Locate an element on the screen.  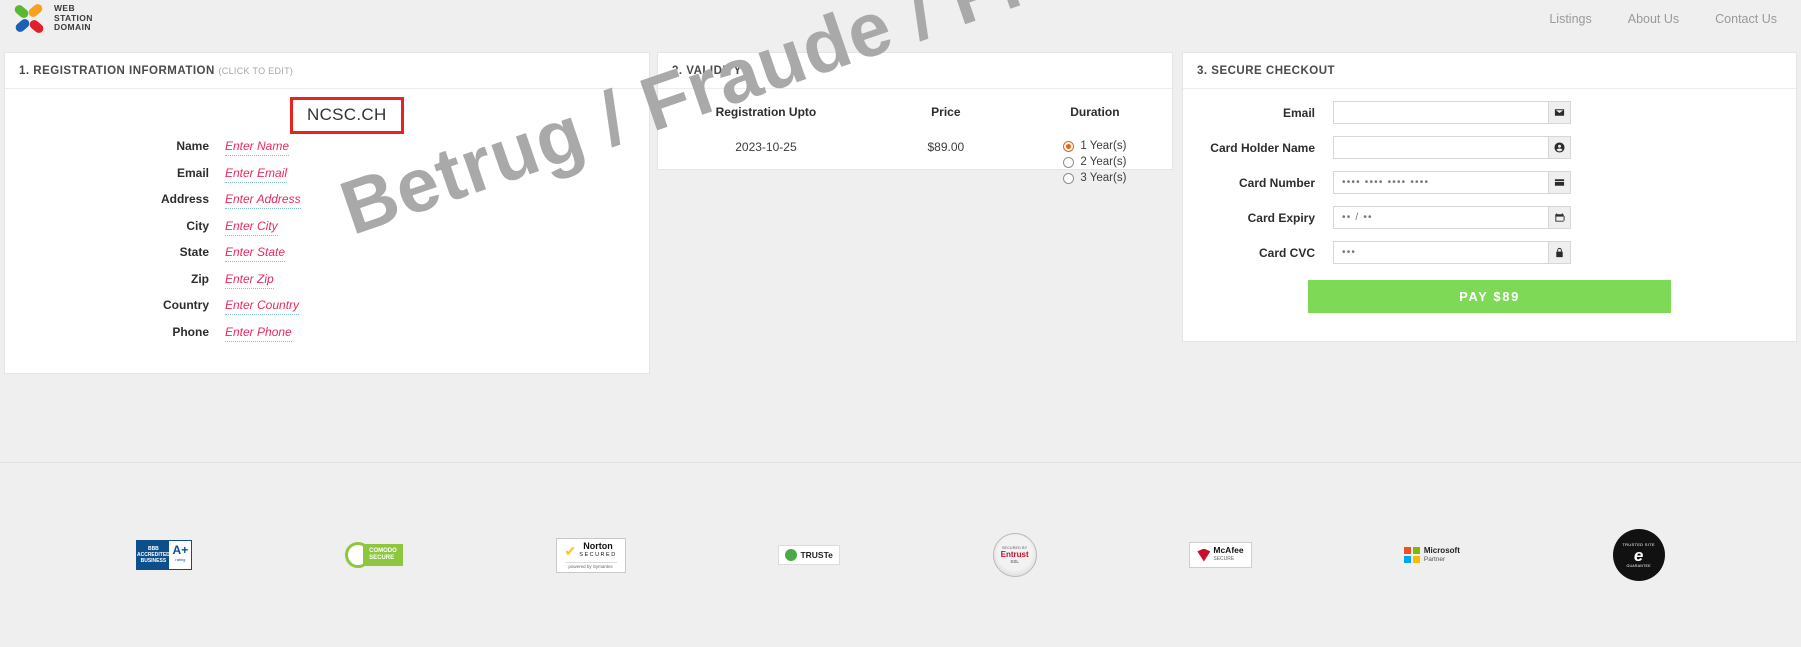
main-navigation: Listings About Us Contact Us is located at coordinates (1675, 19).